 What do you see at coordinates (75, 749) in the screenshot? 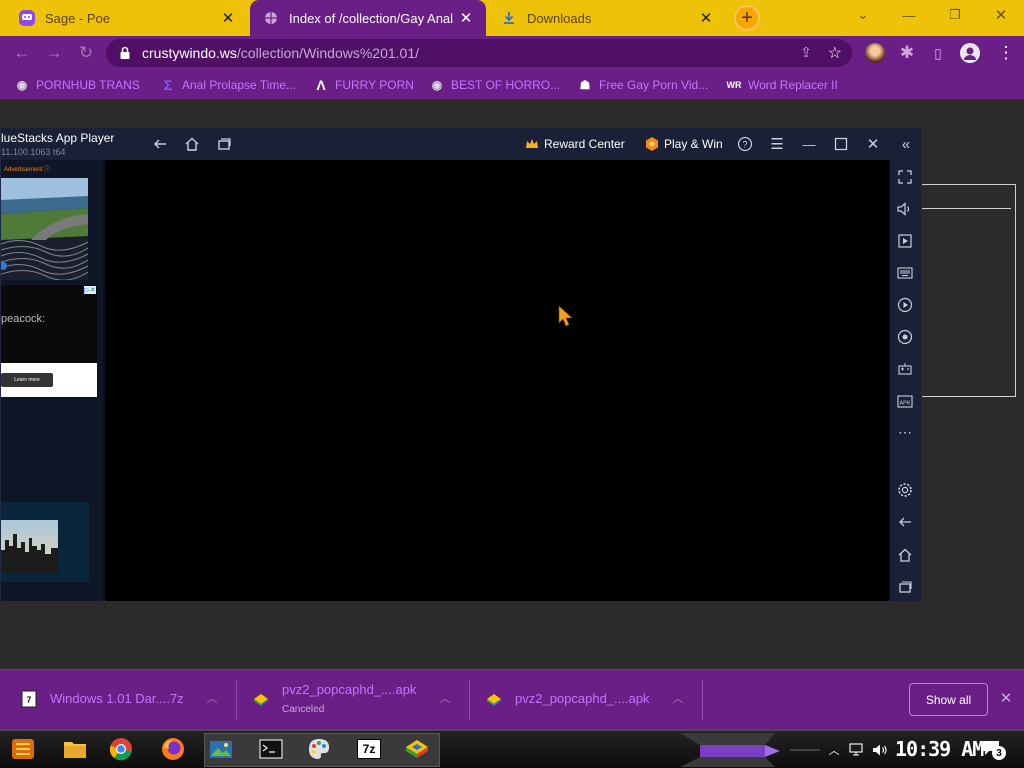
I see `file-explorer-icon` at bounding box center [75, 749].